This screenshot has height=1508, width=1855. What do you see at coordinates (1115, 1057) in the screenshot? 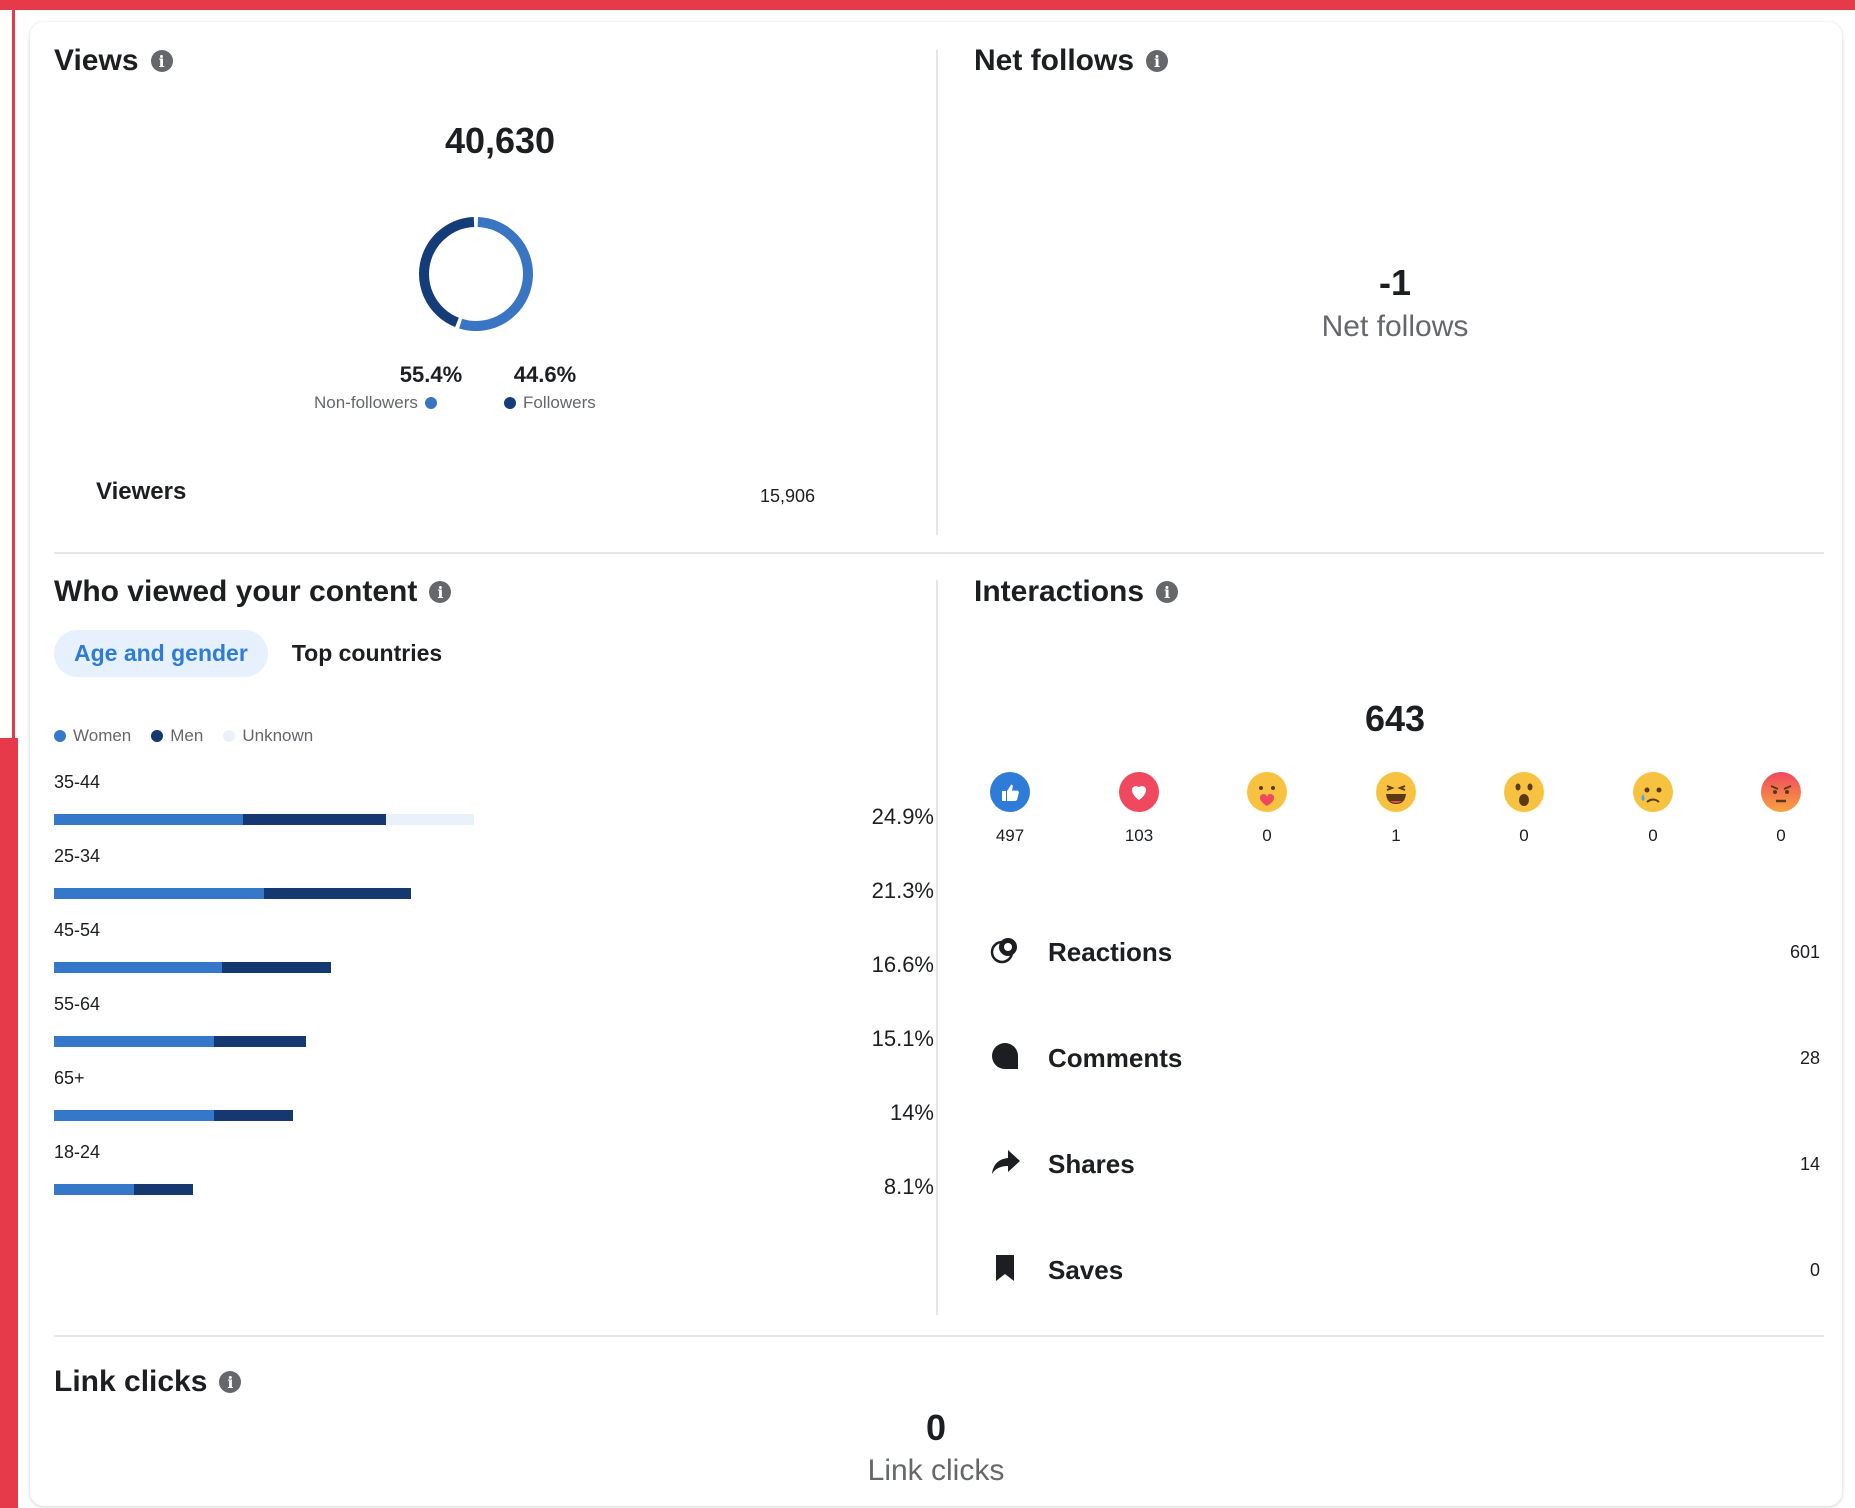
I see `row-label: Comments` at bounding box center [1115, 1057].